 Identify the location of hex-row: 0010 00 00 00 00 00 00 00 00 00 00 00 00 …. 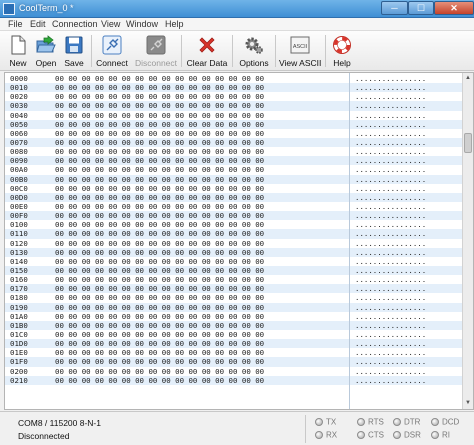
(233, 88).